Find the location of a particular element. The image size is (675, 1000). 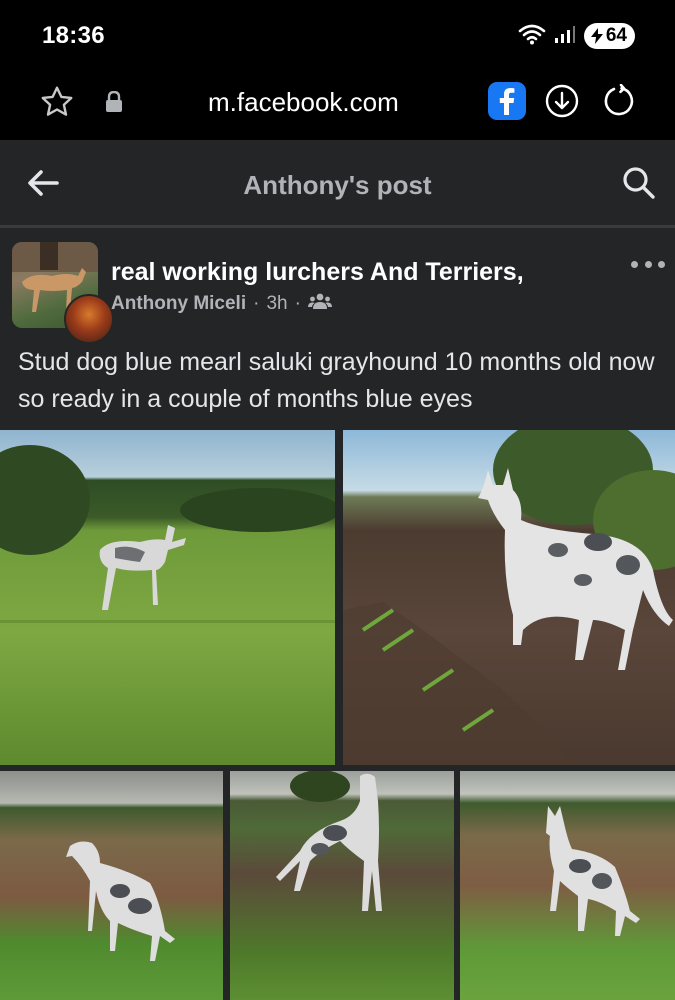

post-meta: Anthony Miceli · 3h · is located at coordinates (221, 304).